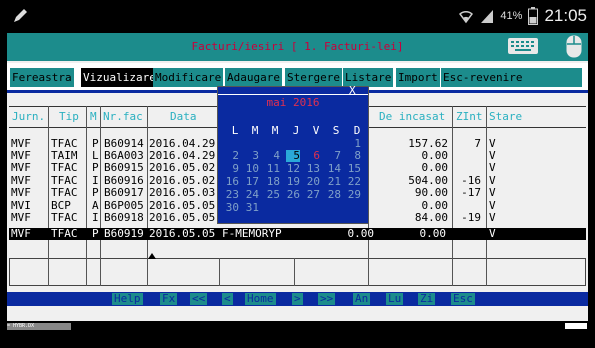 This screenshot has width=595, height=348. Describe the element at coordinates (334, 182) in the screenshot. I see `calendar-day: 21` at that location.